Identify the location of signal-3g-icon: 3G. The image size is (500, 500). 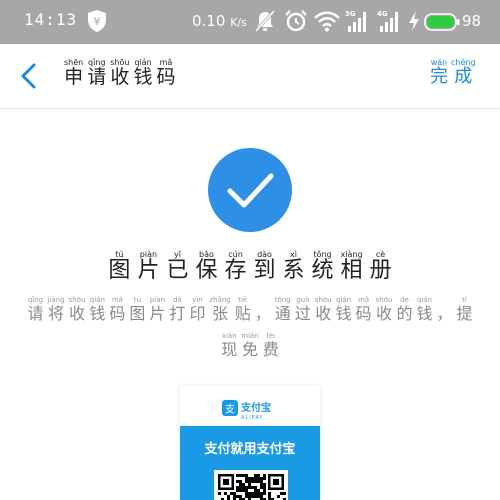
(355, 21).